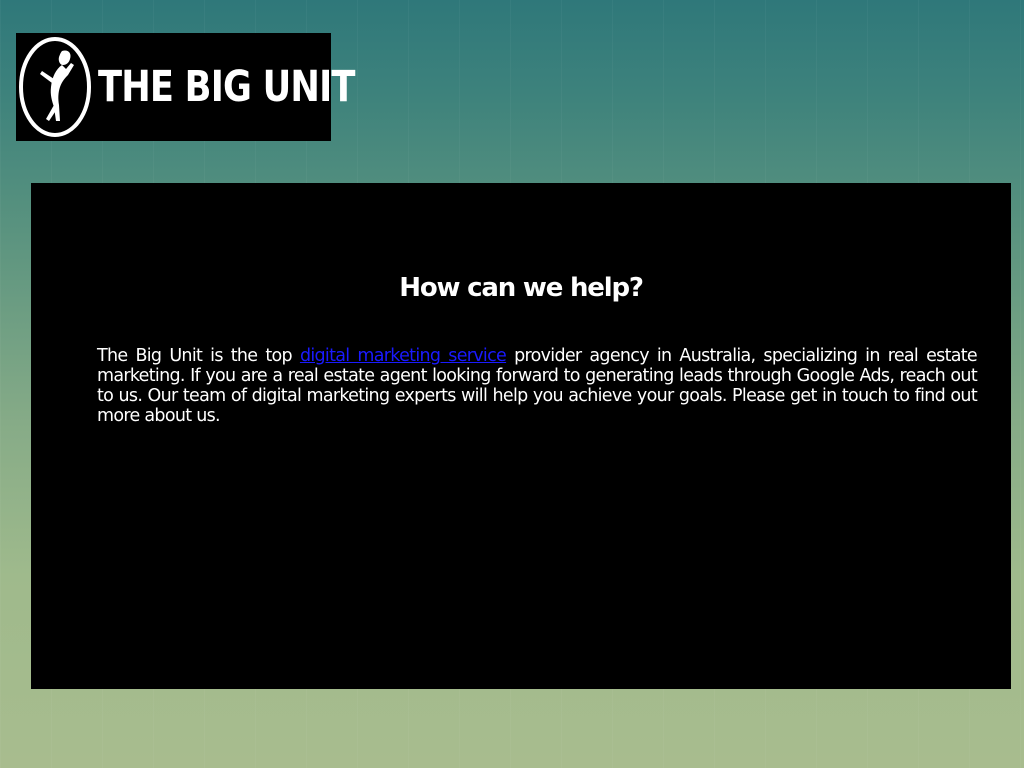 The height and width of the screenshot is (768, 1024). Describe the element at coordinates (403, 356) in the screenshot. I see `digital-marketing-service-link: digital marketing service` at that location.